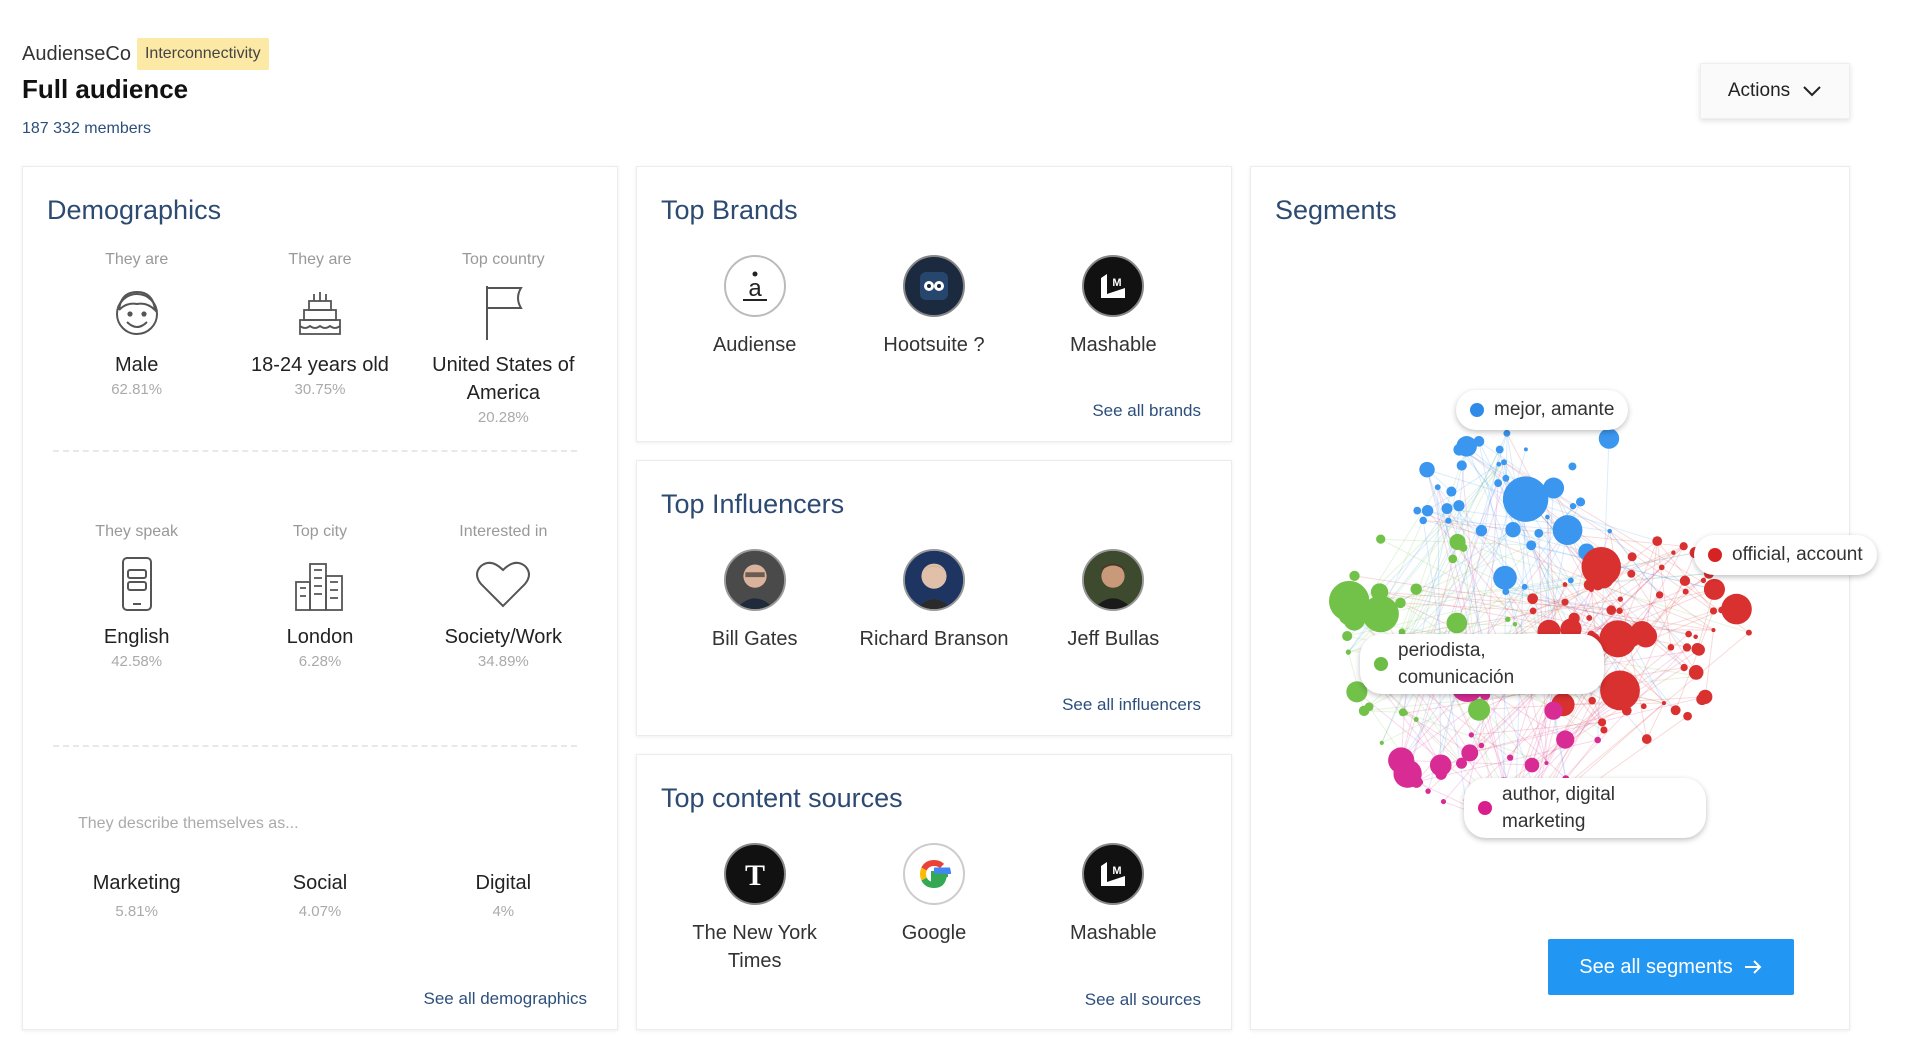 The width and height of the screenshot is (1920, 1040). I want to click on hootsuite-owl-icon, so click(933, 286).